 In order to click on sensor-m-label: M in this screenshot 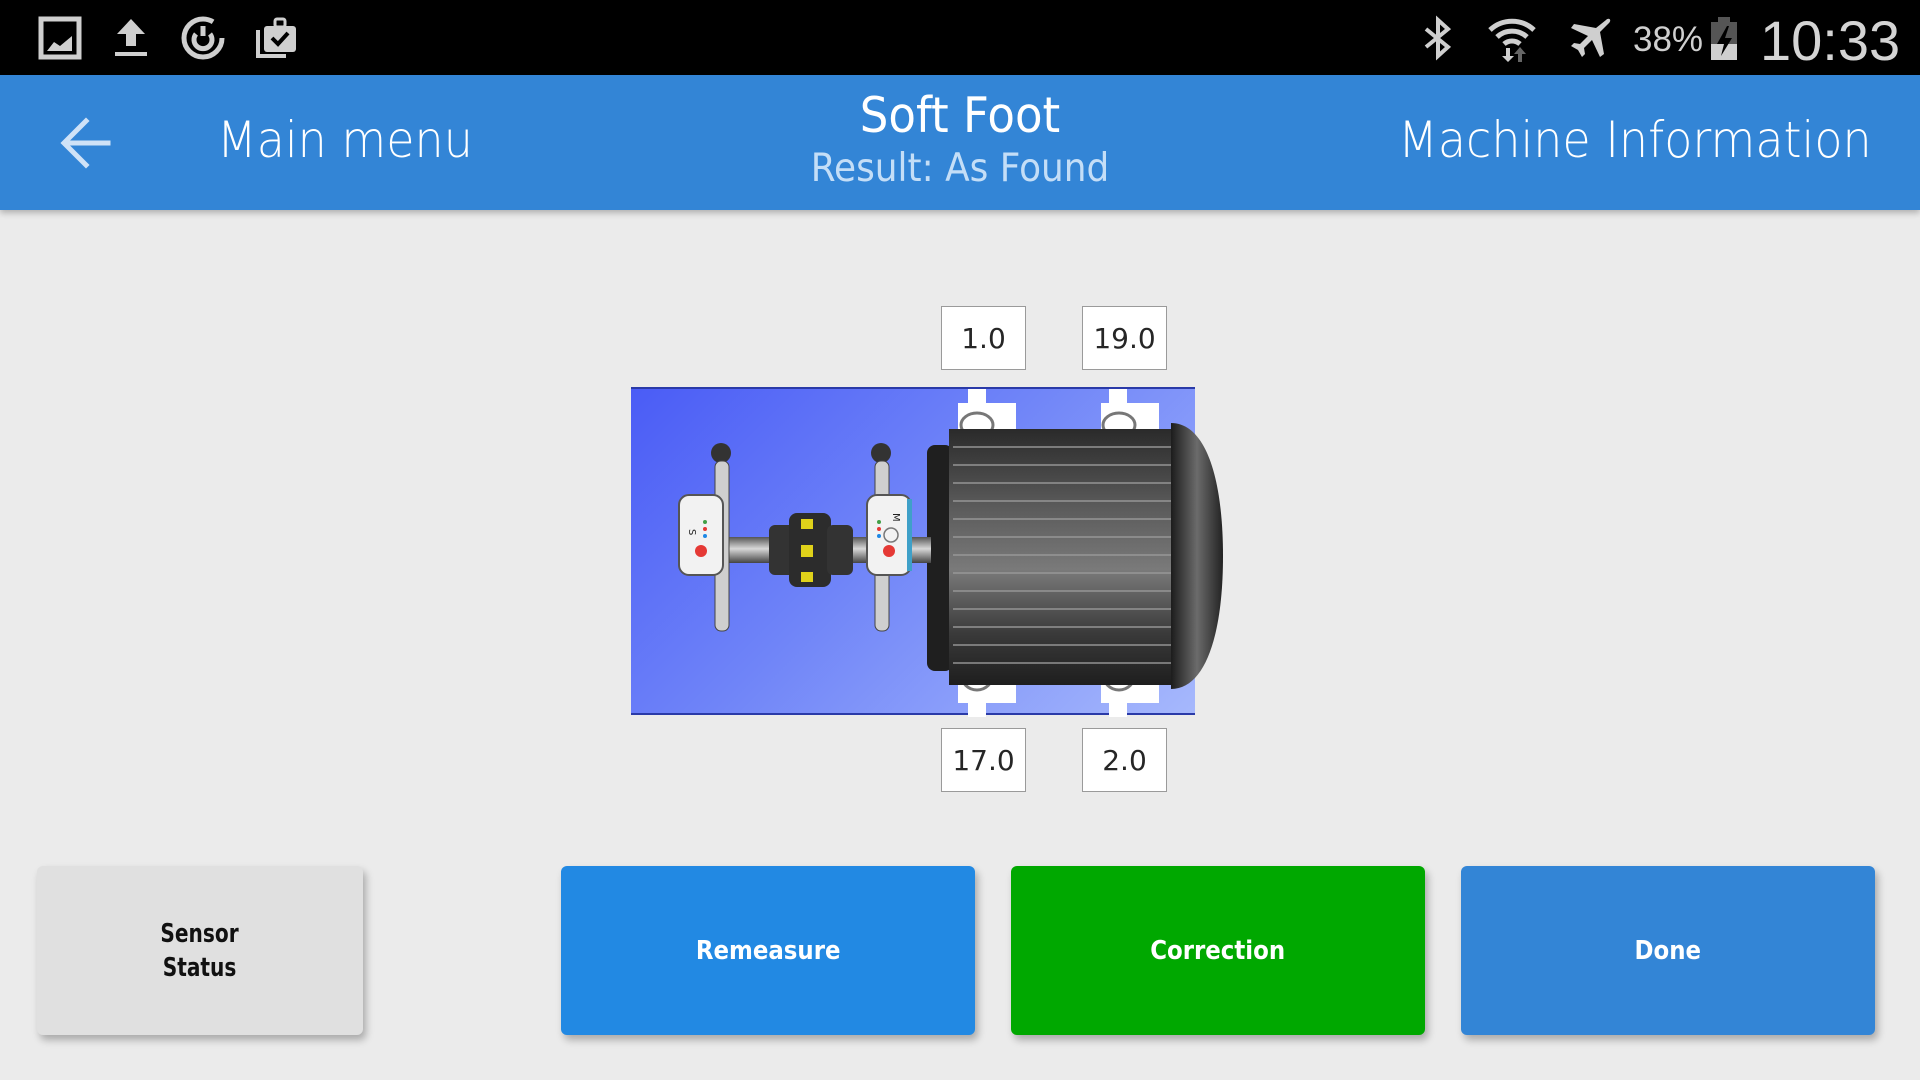, I will do `click(895, 517)`.